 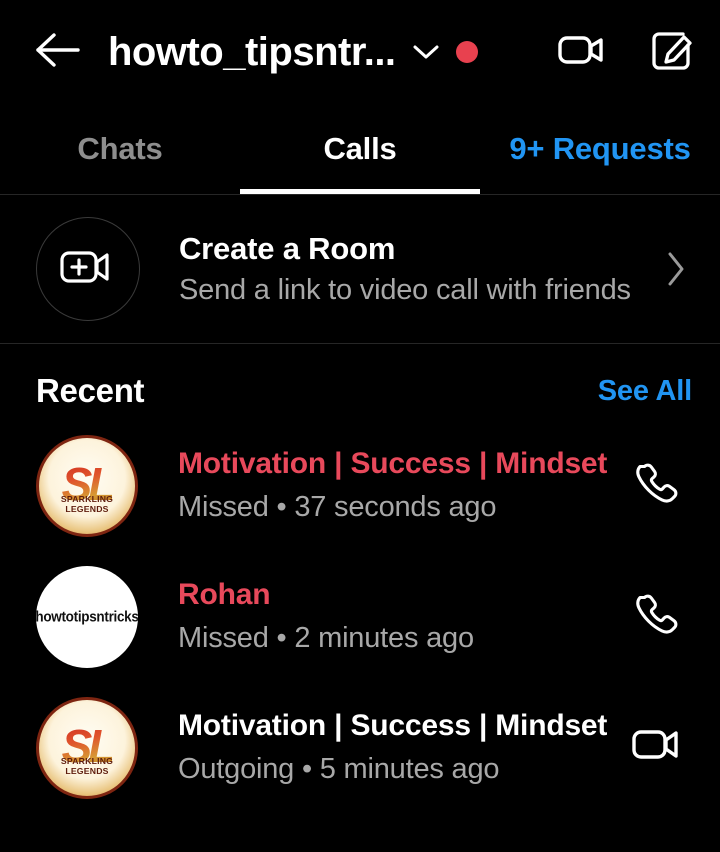 I want to click on header-actions, so click(x=627, y=52).